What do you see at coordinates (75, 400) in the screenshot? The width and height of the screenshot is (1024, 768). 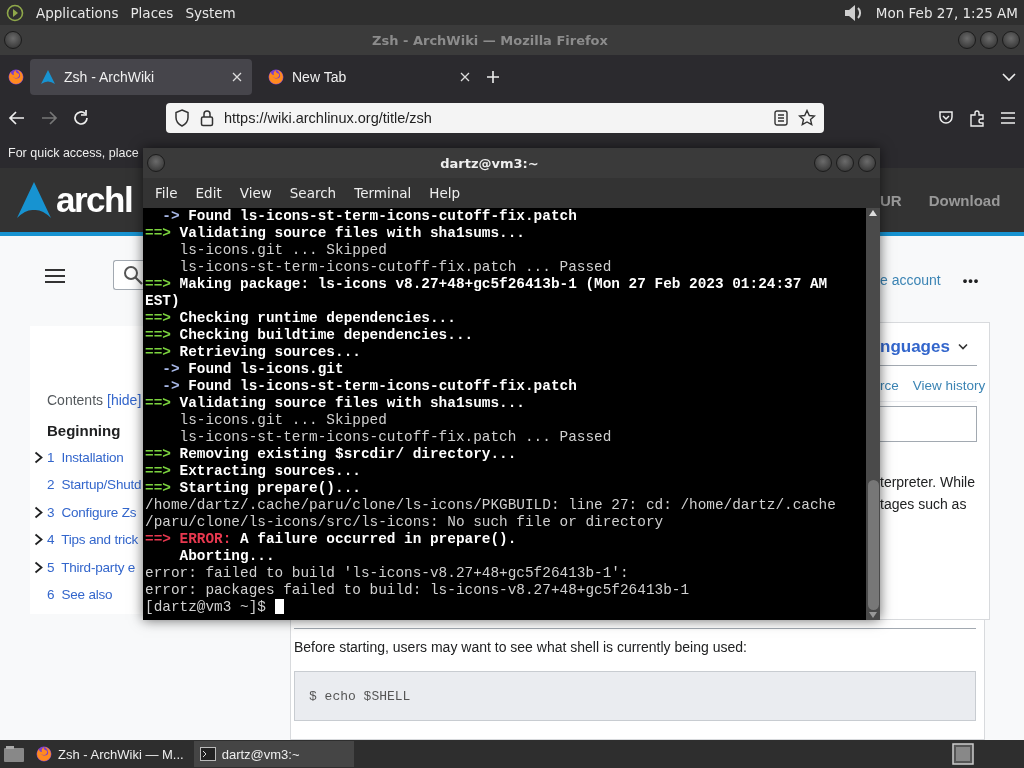 I see `contents-title: Contents` at bounding box center [75, 400].